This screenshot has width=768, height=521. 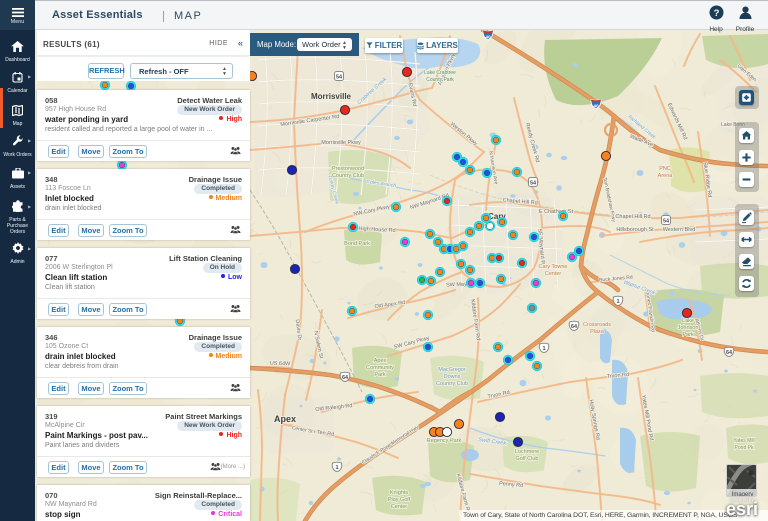 What do you see at coordinates (331, 96) in the screenshot?
I see `svg-text: Morrisville` at bounding box center [331, 96].